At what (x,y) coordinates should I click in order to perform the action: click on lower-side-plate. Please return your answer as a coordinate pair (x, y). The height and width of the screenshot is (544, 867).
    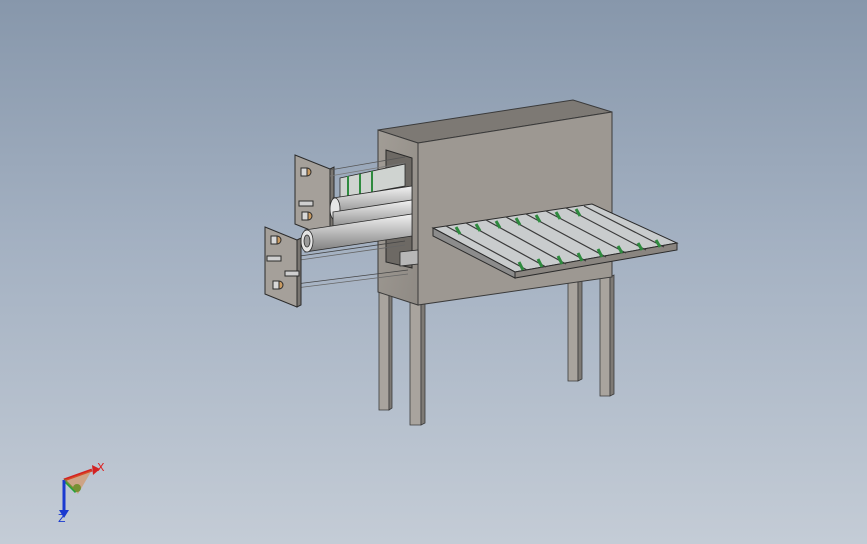
    Looking at the image, I should click on (283, 267).